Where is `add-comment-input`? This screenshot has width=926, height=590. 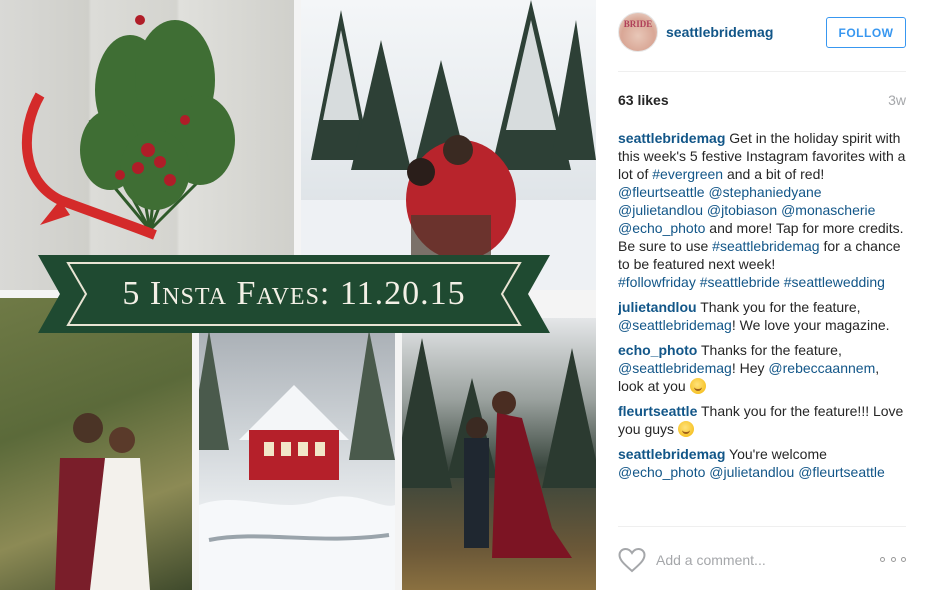 add-comment-input is located at coordinates (763, 560).